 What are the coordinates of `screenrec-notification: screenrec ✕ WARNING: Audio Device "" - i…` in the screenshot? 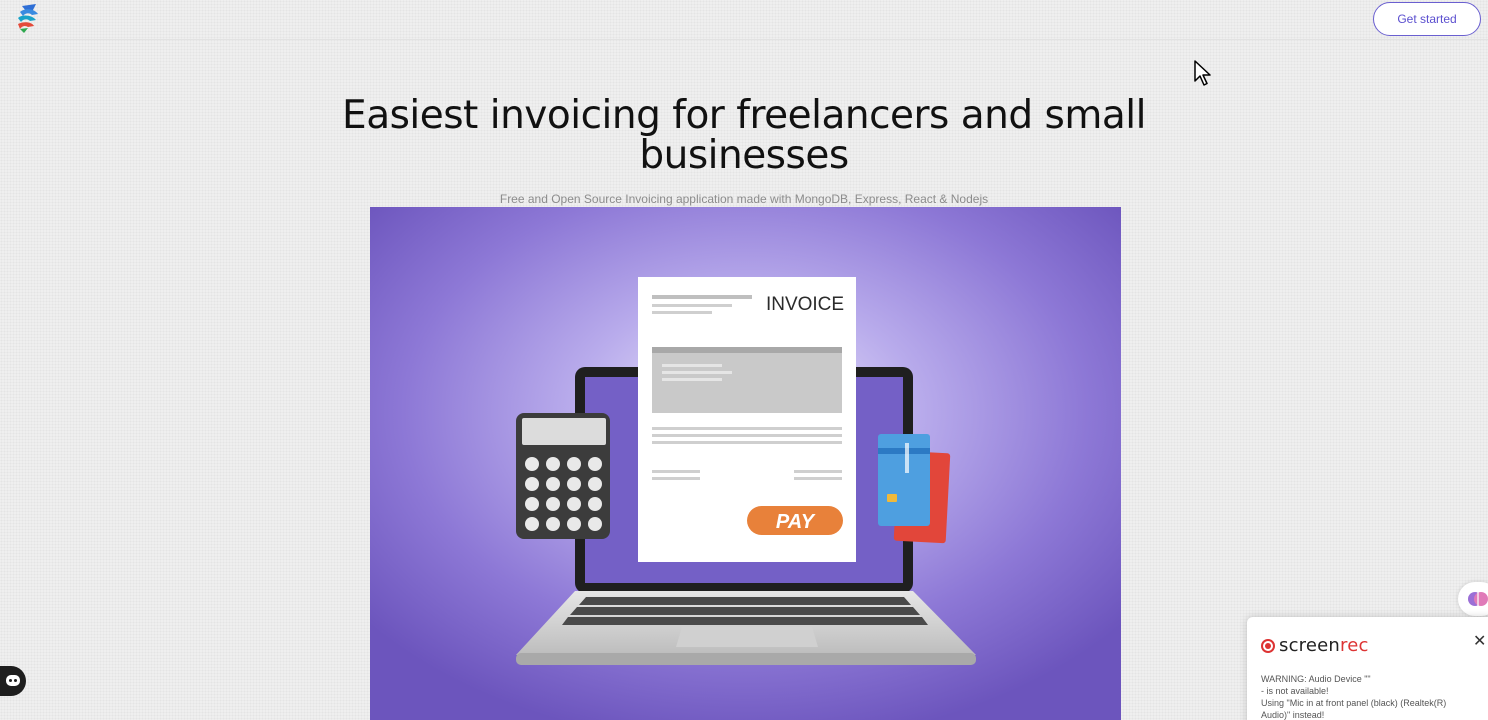 It's located at (1367, 668).